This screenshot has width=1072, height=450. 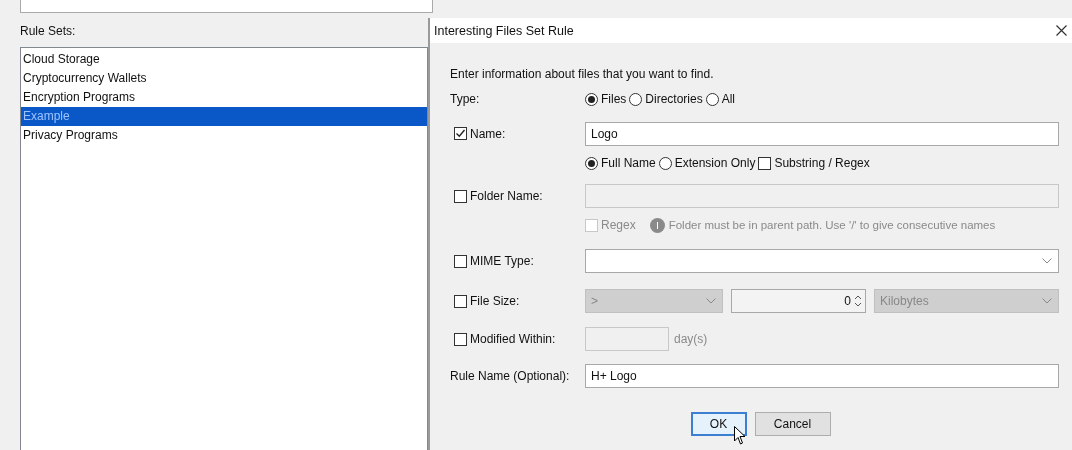 What do you see at coordinates (224, 97) in the screenshot?
I see `list-item: Encryption Programs` at bounding box center [224, 97].